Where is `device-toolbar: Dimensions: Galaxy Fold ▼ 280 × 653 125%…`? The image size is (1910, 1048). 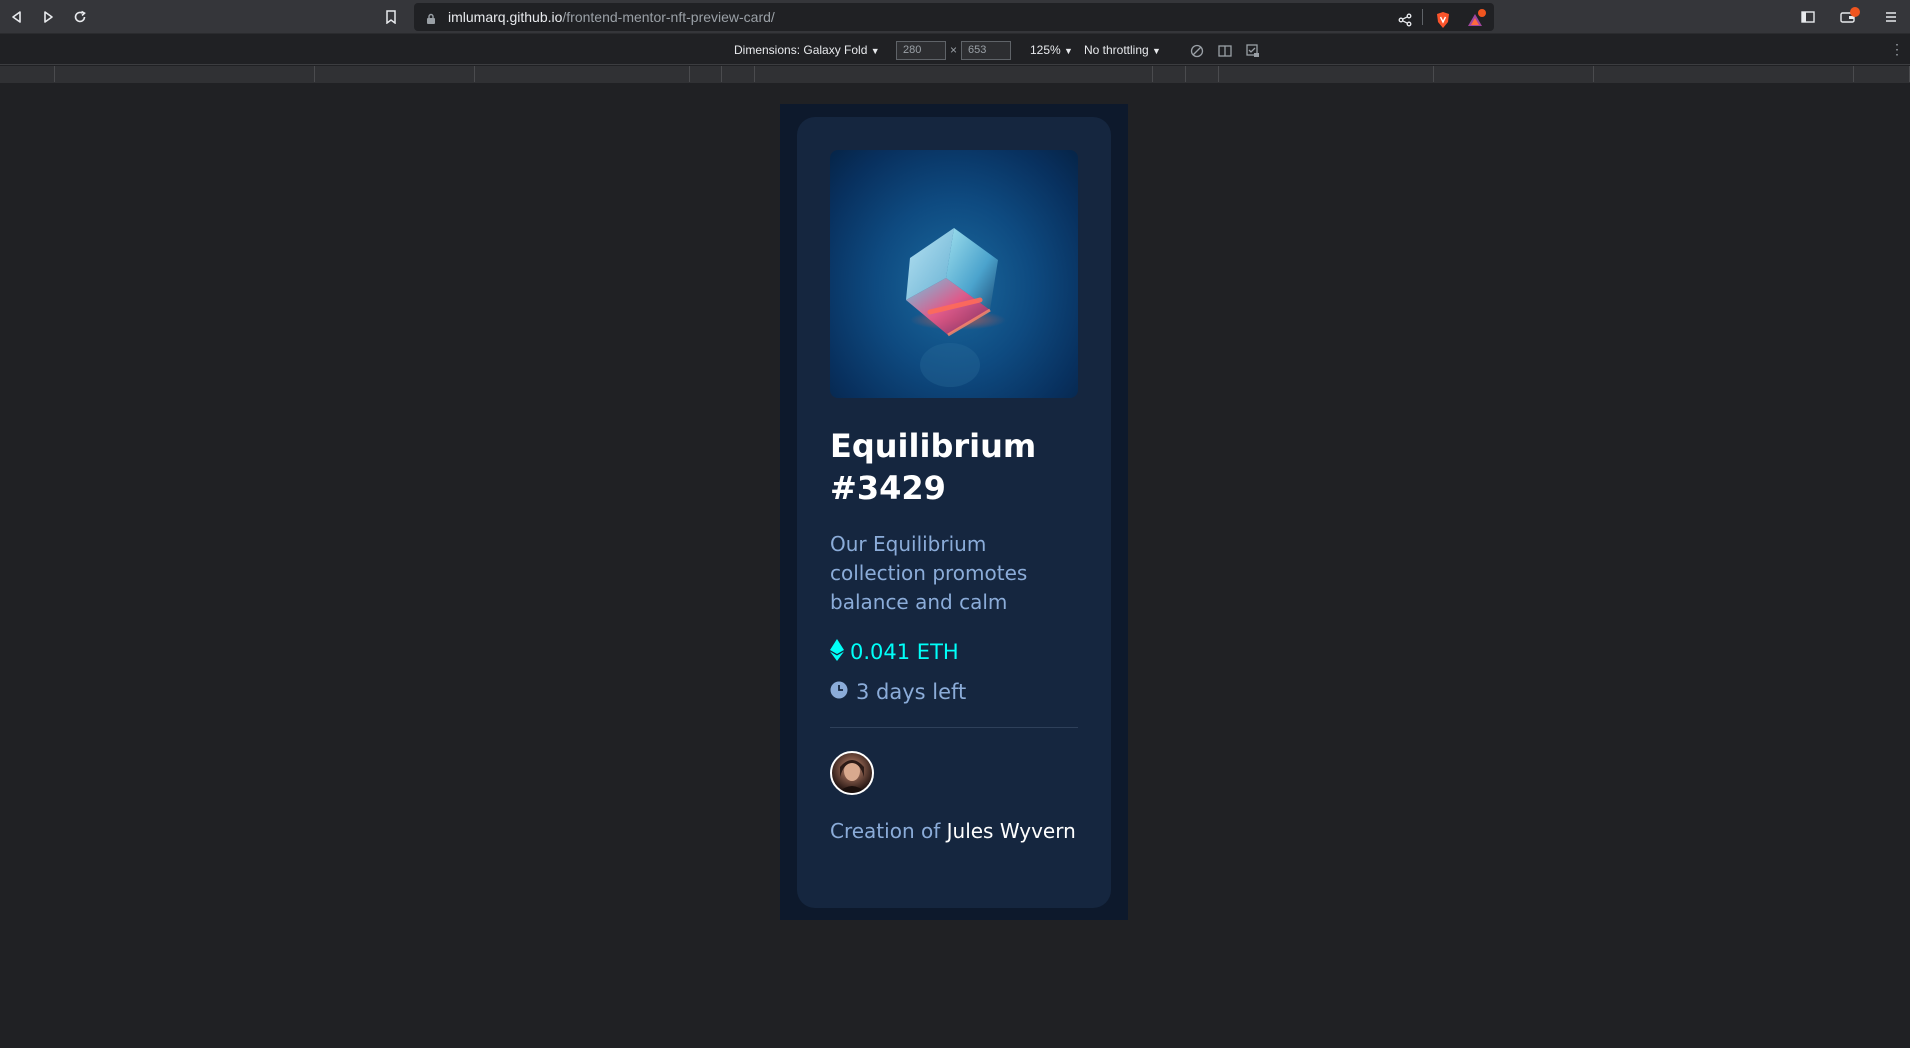
device-toolbar: Dimensions: Galaxy Fold ▼ 280 × 653 125%… is located at coordinates (955, 50).